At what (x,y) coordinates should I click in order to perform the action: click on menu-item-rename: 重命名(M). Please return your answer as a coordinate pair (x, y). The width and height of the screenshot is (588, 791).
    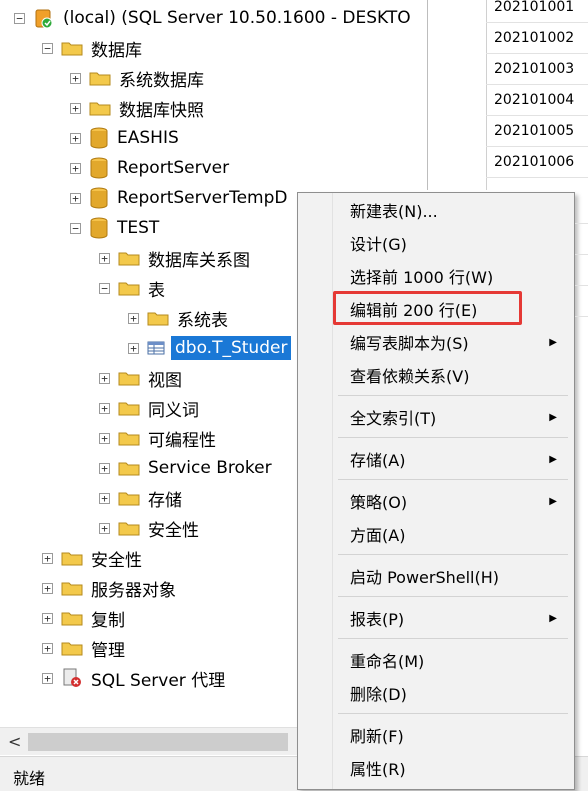
    Looking at the image, I should click on (457, 660).